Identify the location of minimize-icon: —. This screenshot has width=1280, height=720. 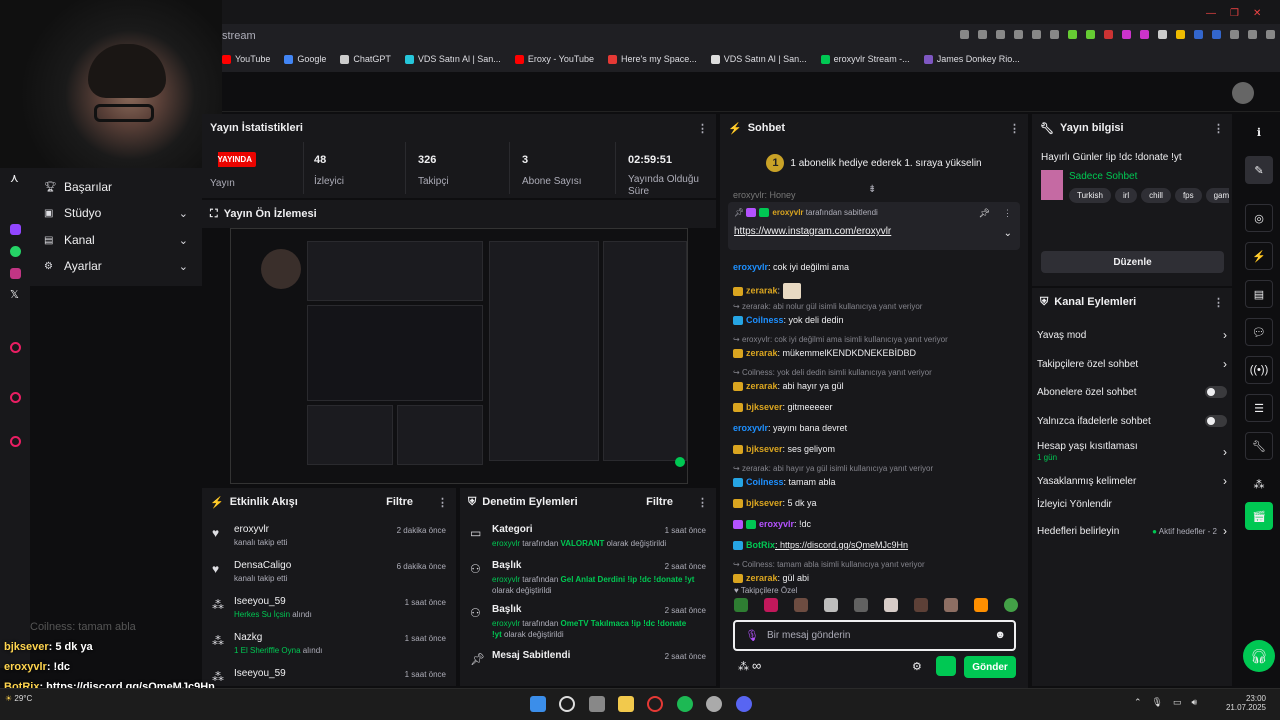
(1211, 13).